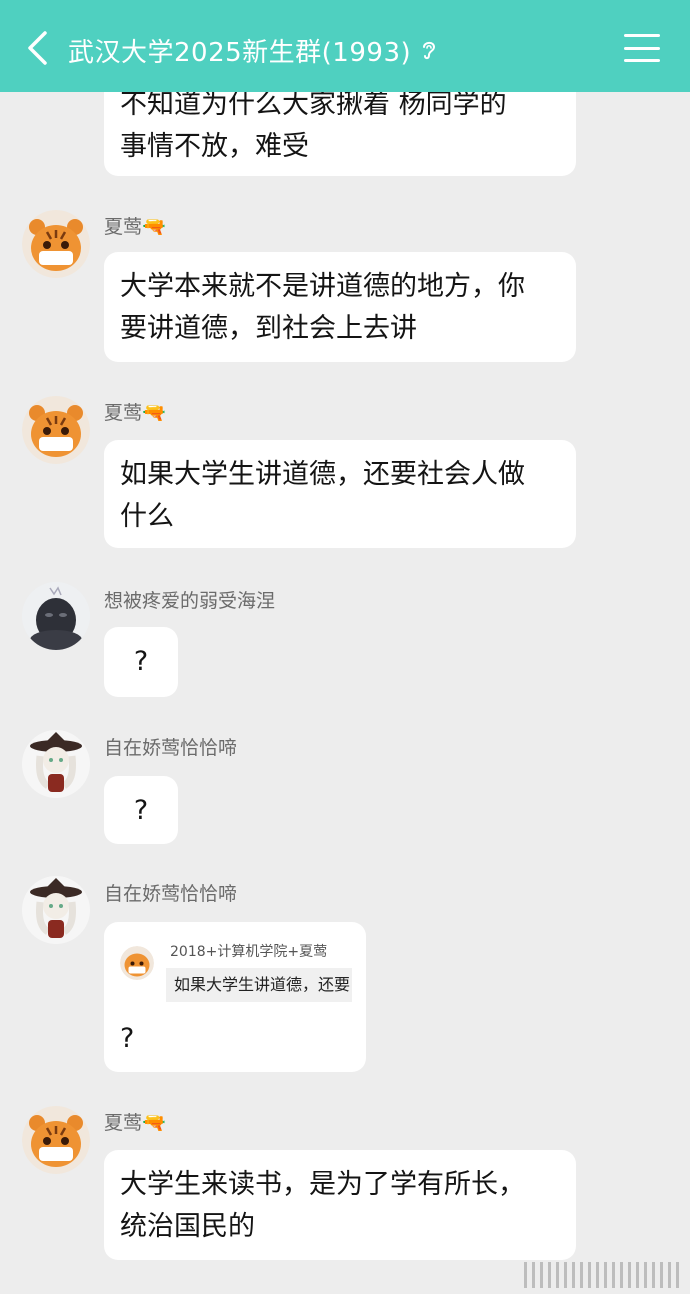 The image size is (690, 1294). I want to click on chat-title: 武汉大学2025新生群(1993), so click(252, 50).